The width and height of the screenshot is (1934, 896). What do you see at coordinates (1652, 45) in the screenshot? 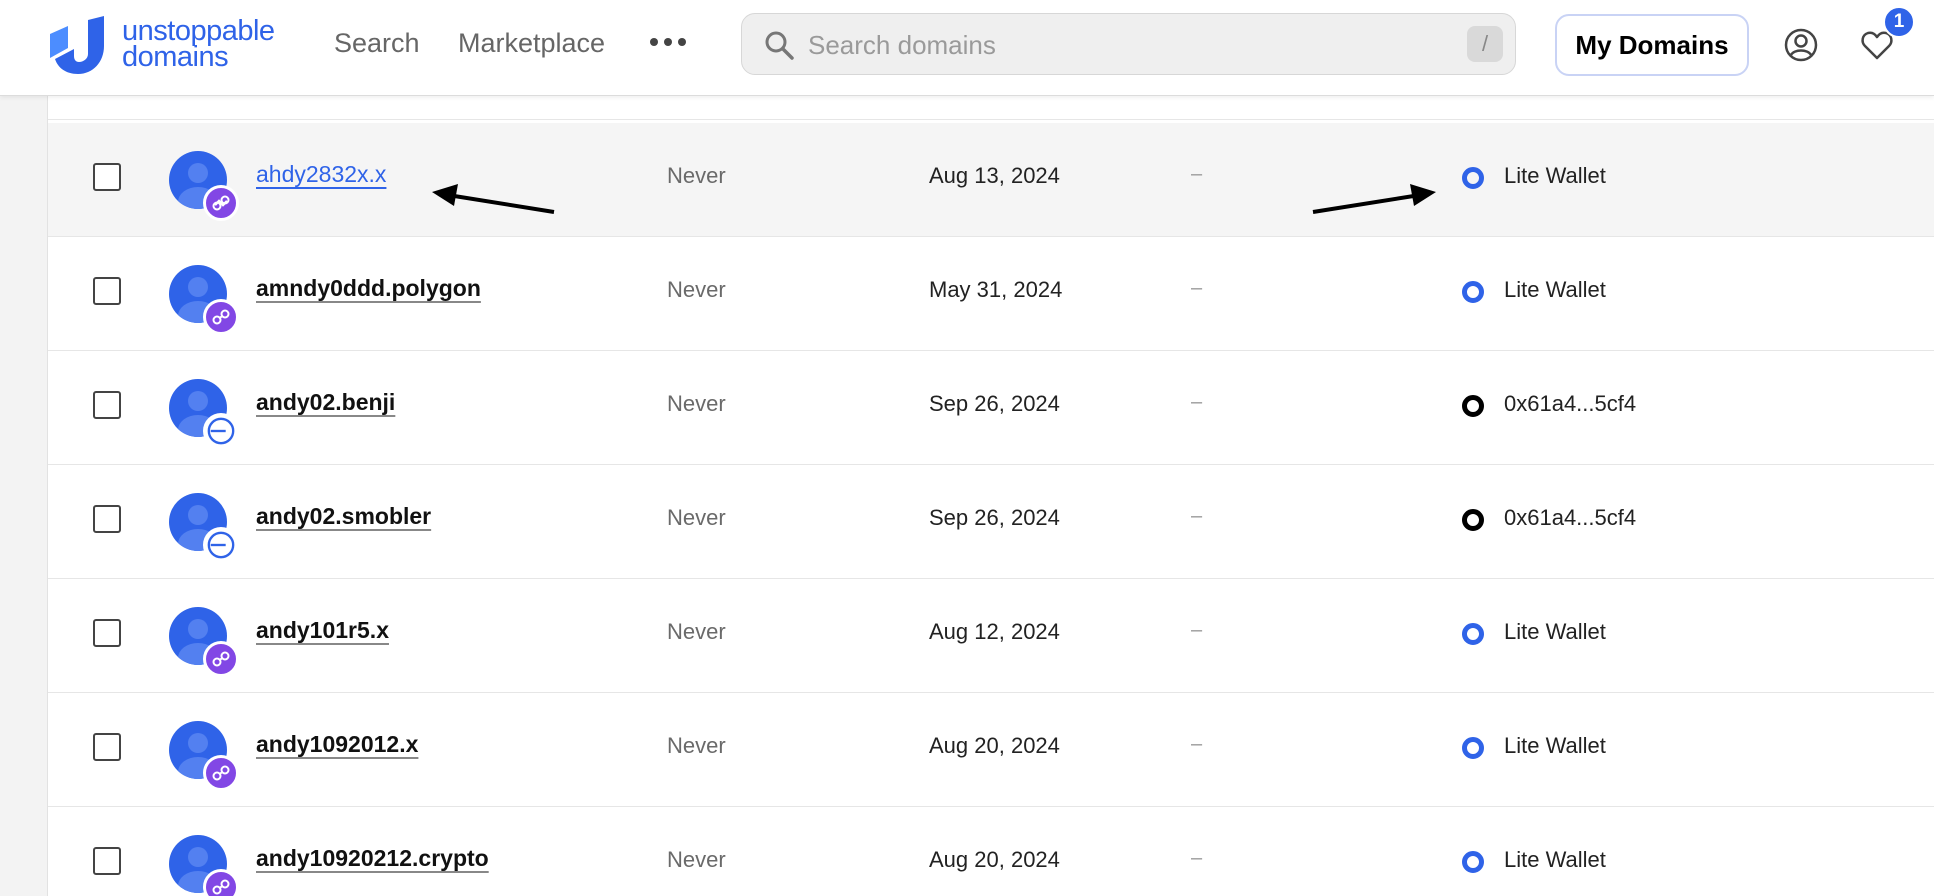
I see `my-domains-button: My Domains` at bounding box center [1652, 45].